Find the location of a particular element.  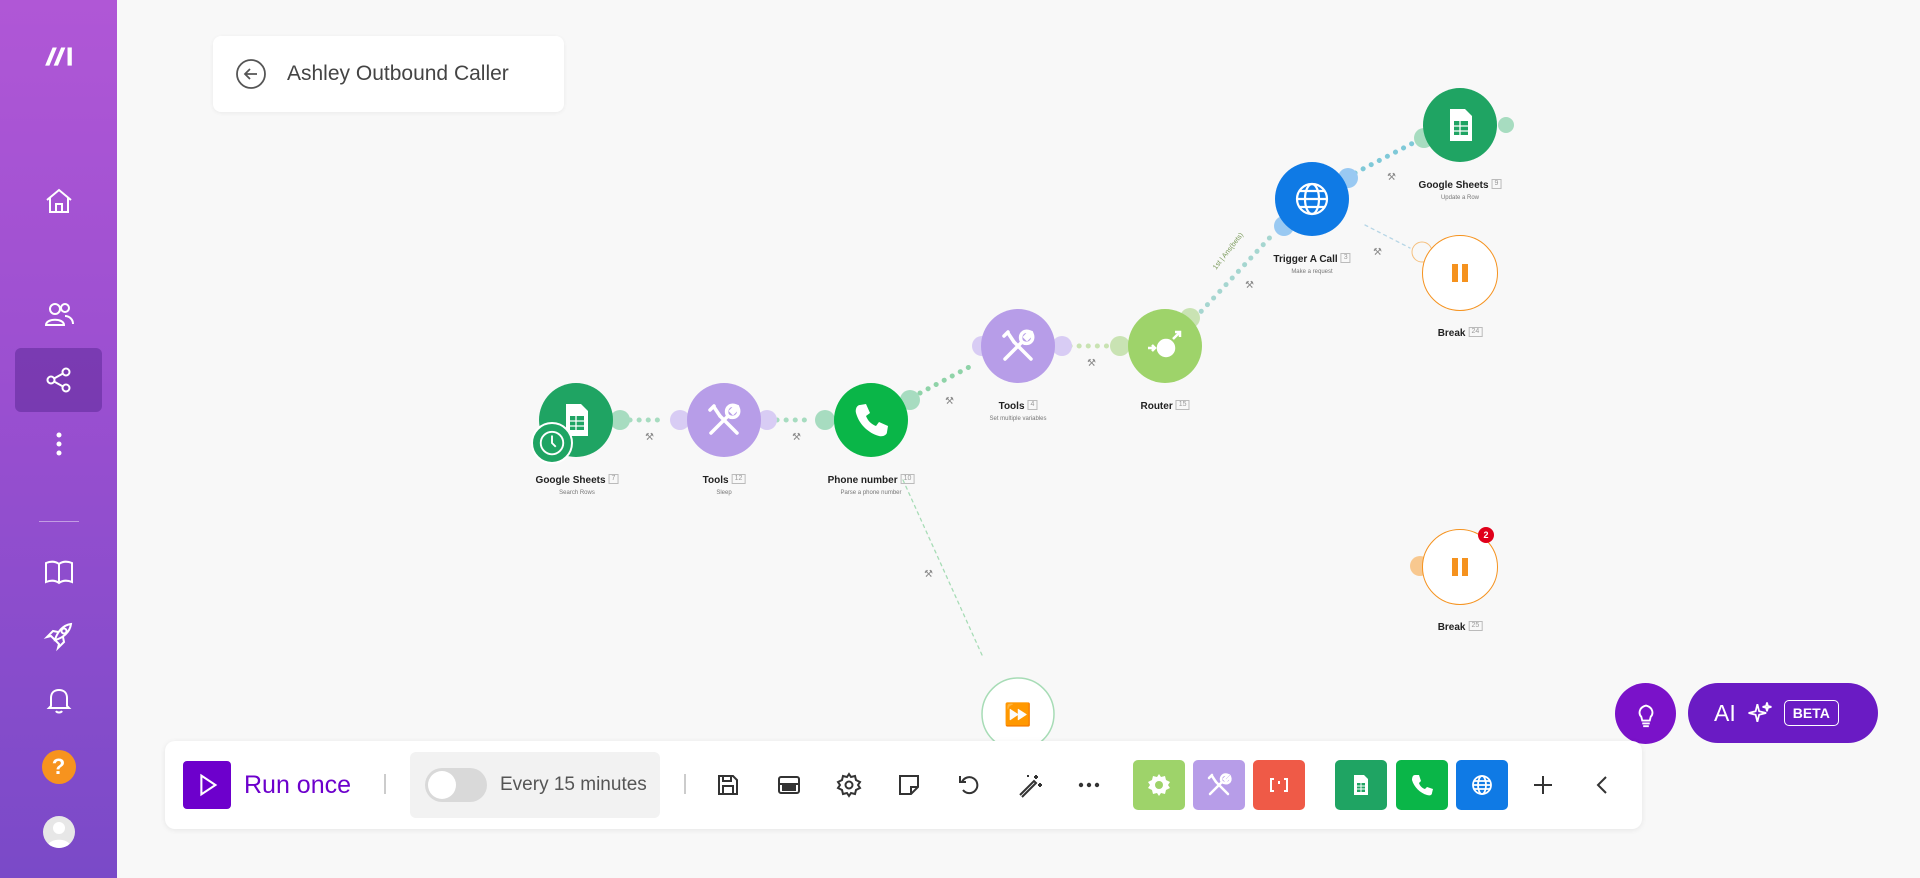

sidebar: ? is located at coordinates (58, 439).